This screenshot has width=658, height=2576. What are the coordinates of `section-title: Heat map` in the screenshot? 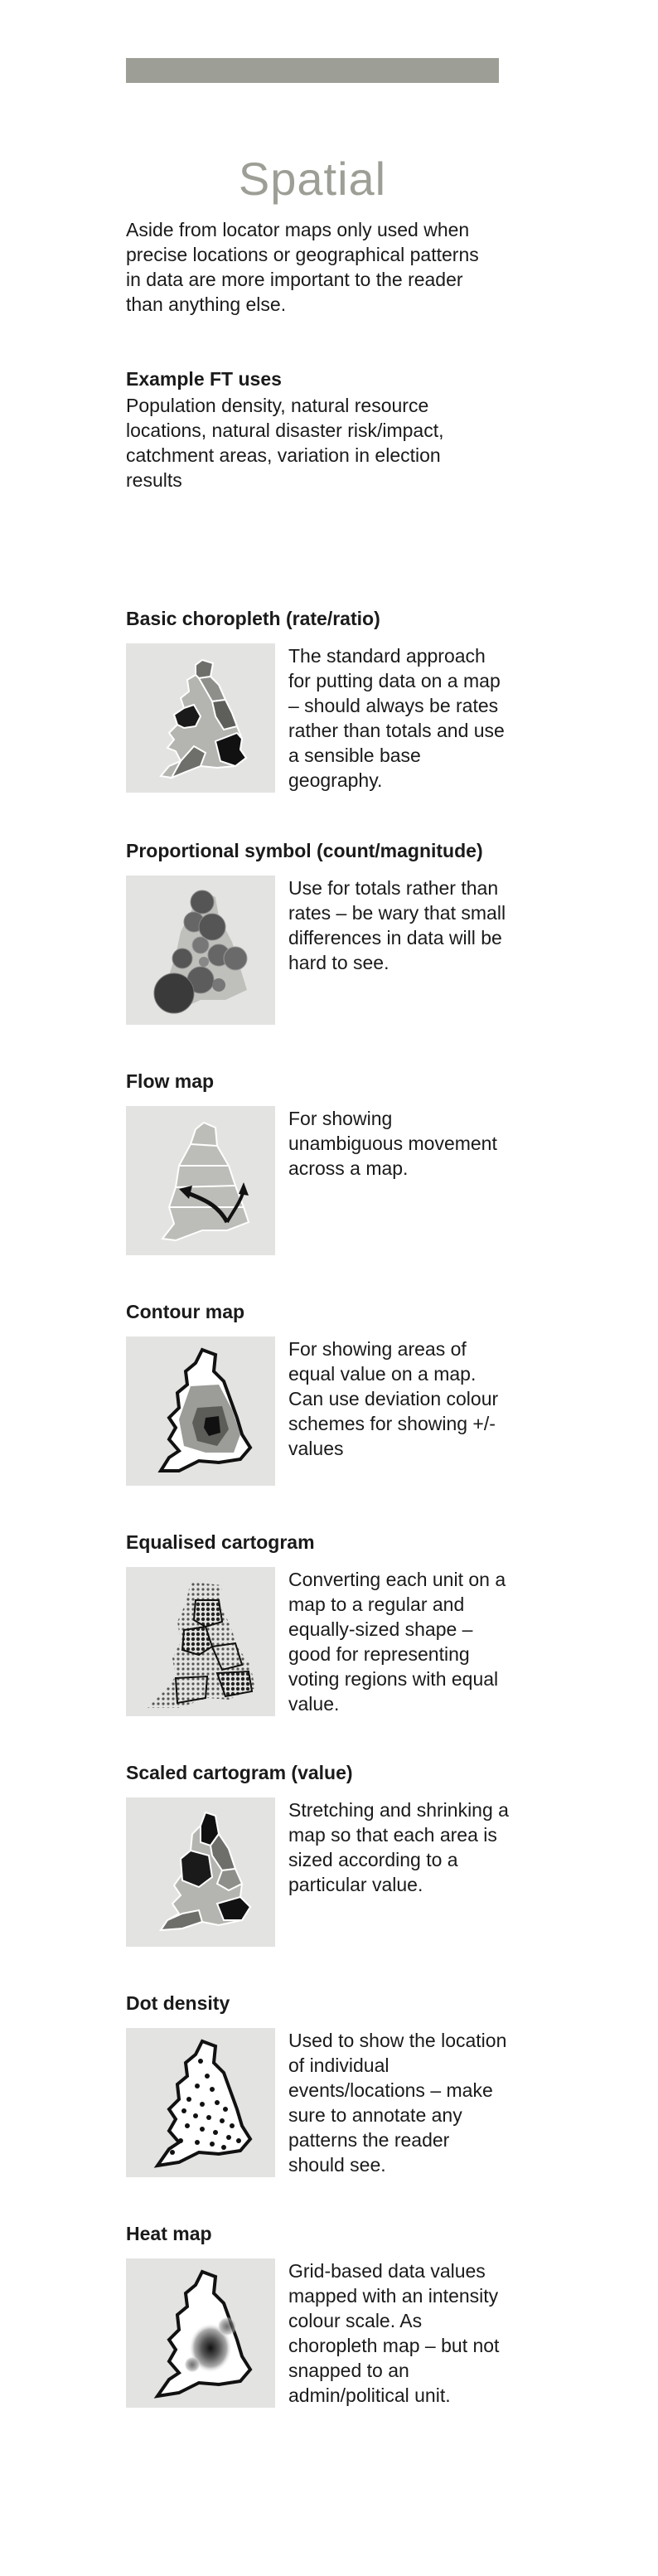 It's located at (169, 2233).